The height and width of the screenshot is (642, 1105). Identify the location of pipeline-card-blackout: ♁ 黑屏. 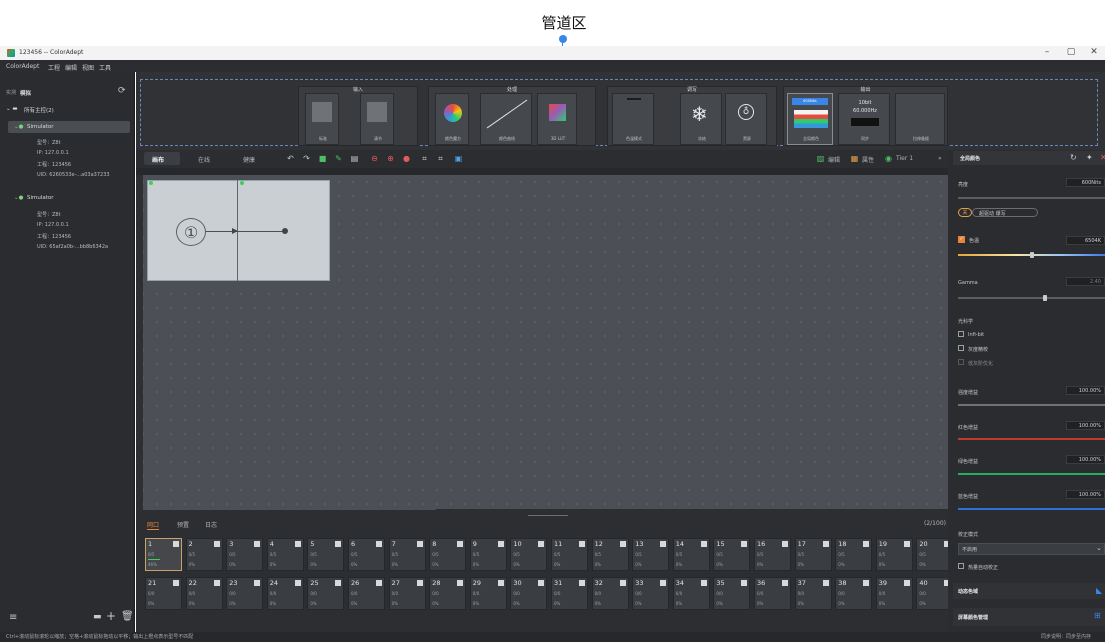
(746, 119).